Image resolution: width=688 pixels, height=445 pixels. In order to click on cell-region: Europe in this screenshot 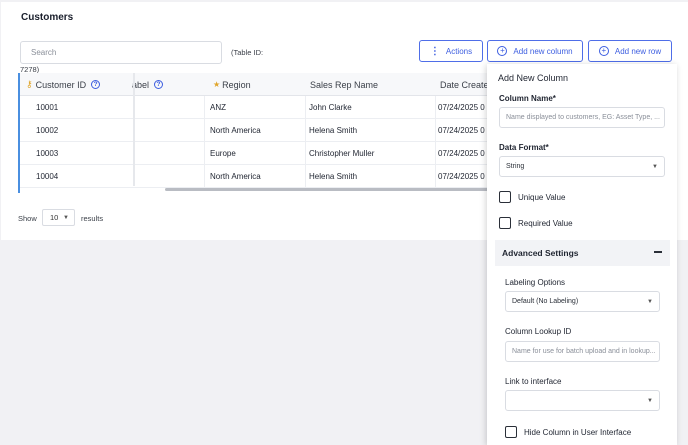, I will do `click(223, 153)`.